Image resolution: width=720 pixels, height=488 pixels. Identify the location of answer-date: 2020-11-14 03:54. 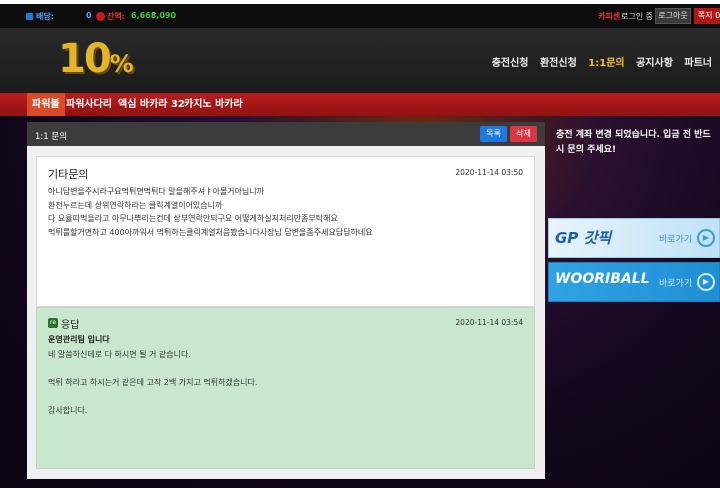
(489, 322).